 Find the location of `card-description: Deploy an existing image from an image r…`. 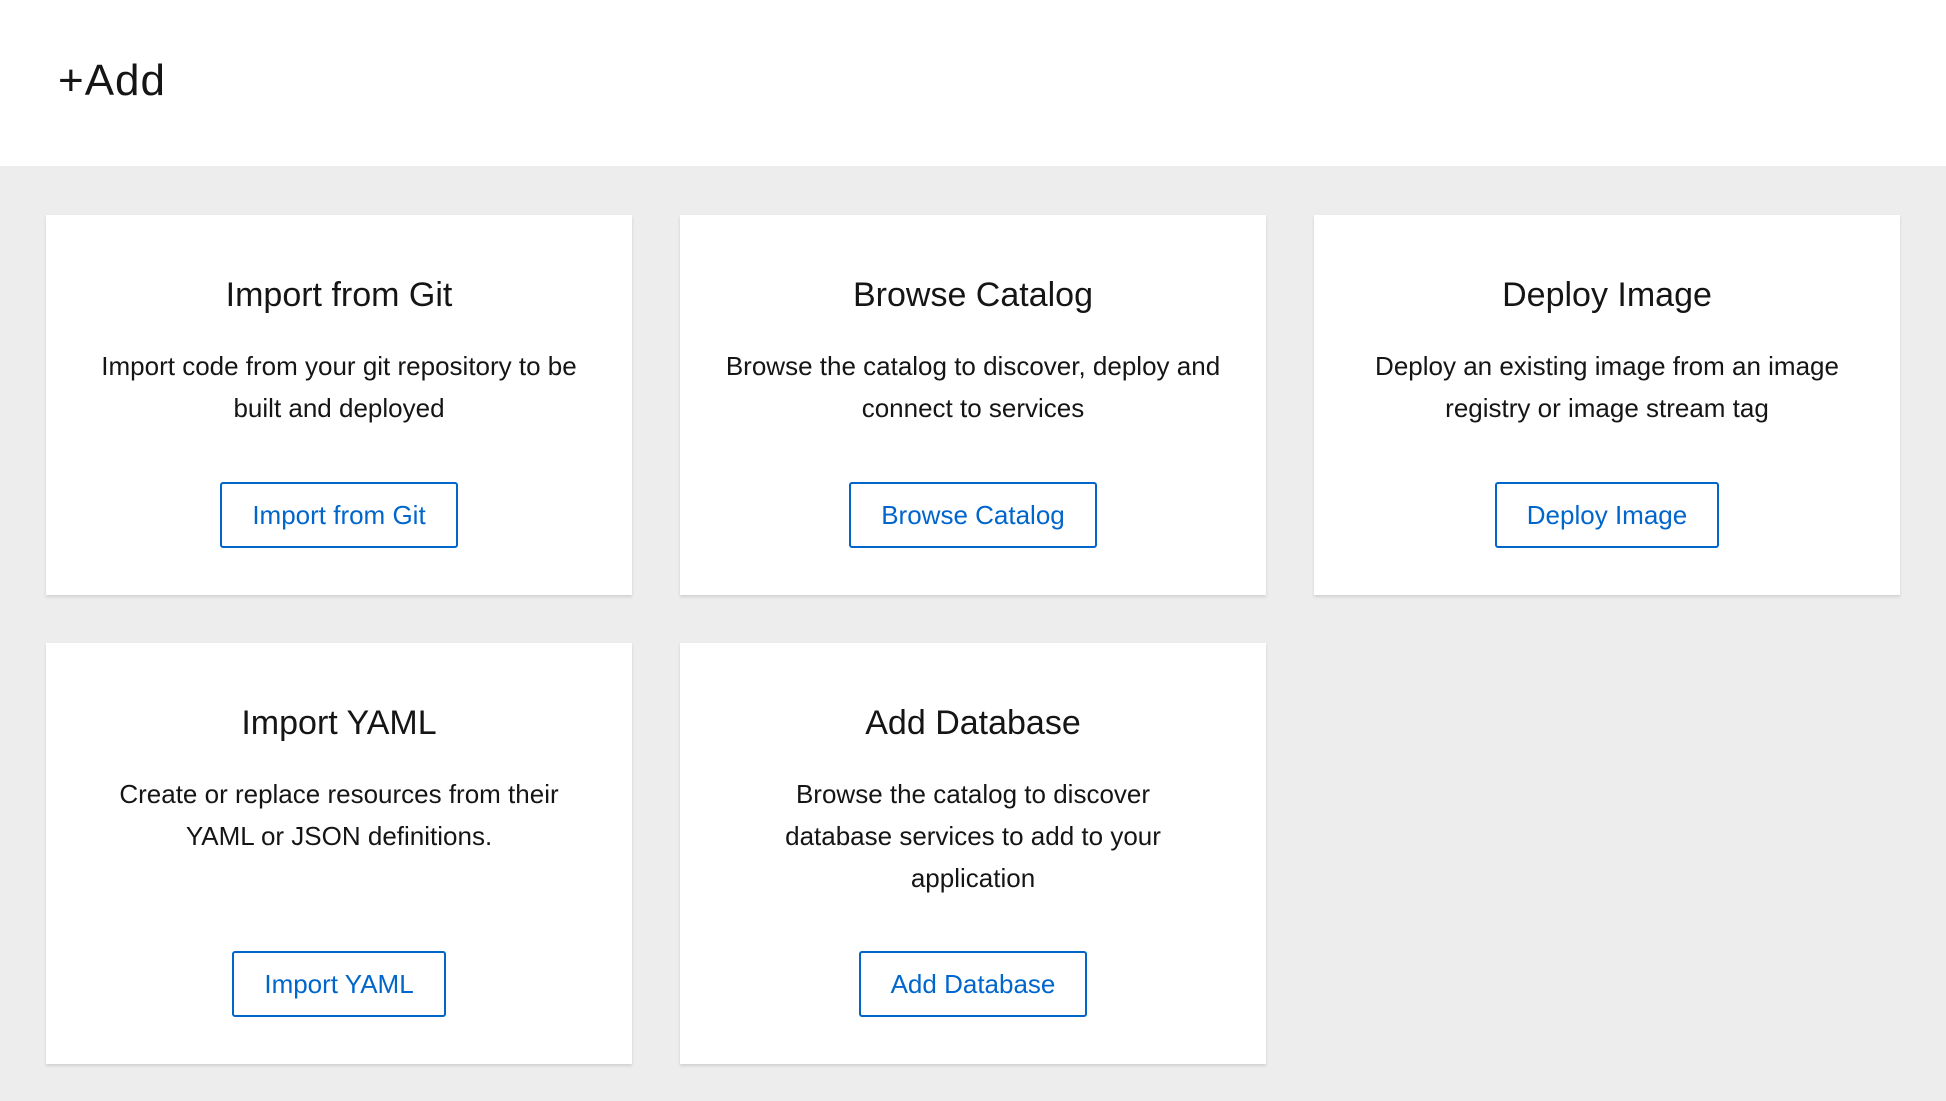

card-description: Deploy an existing image from an image r… is located at coordinates (1607, 387).